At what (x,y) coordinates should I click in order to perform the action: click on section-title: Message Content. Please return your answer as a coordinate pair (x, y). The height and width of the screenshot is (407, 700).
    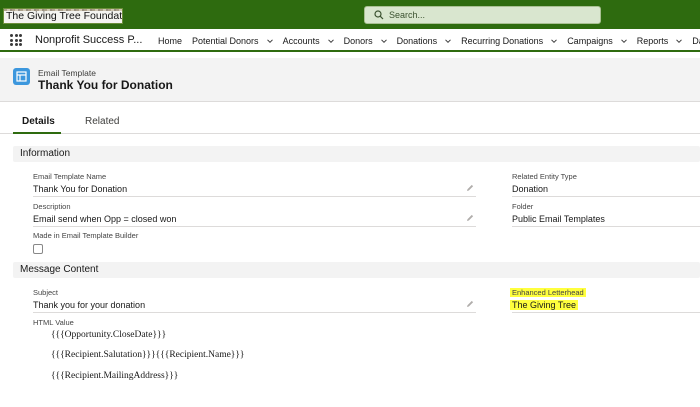
    Looking at the image, I should click on (59, 269).